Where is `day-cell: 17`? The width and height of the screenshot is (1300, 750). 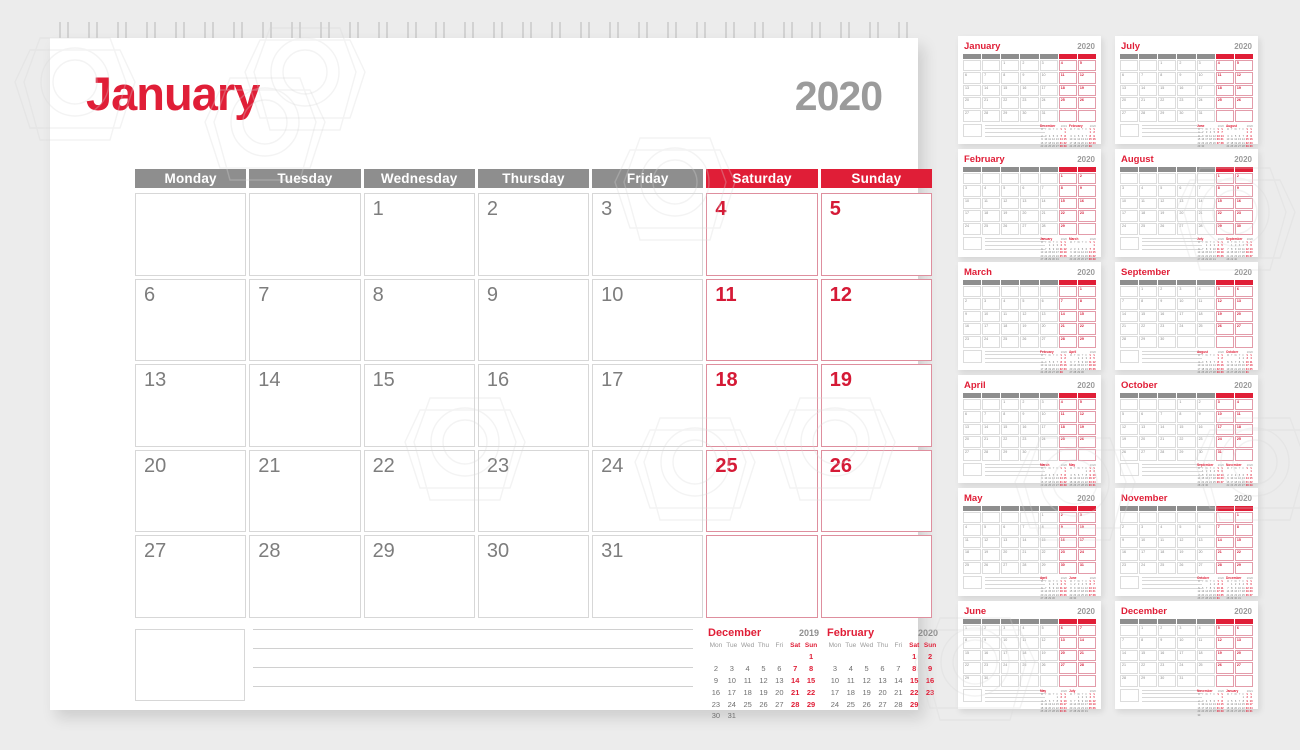 day-cell: 17 is located at coordinates (648, 405).